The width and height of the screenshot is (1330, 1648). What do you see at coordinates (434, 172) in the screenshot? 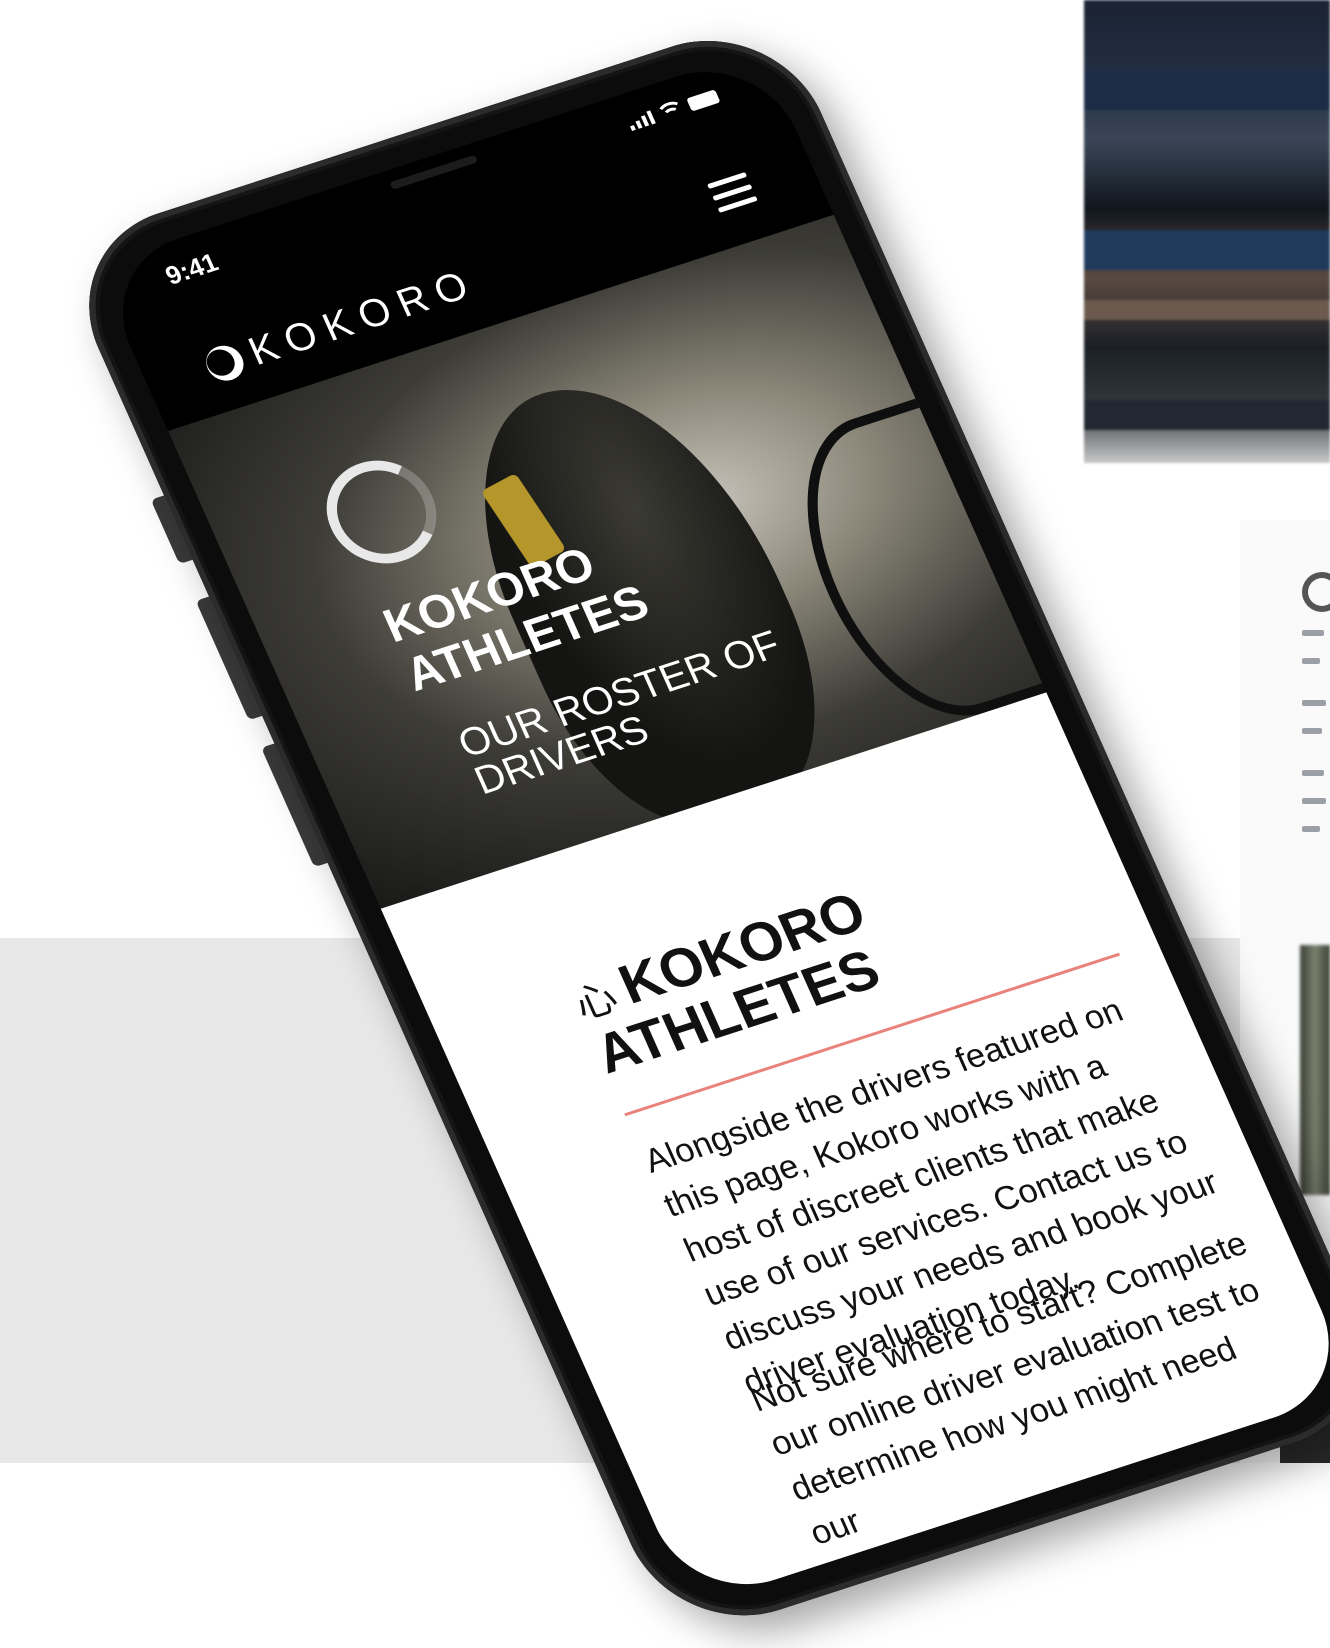
I see `speaker-grille` at bounding box center [434, 172].